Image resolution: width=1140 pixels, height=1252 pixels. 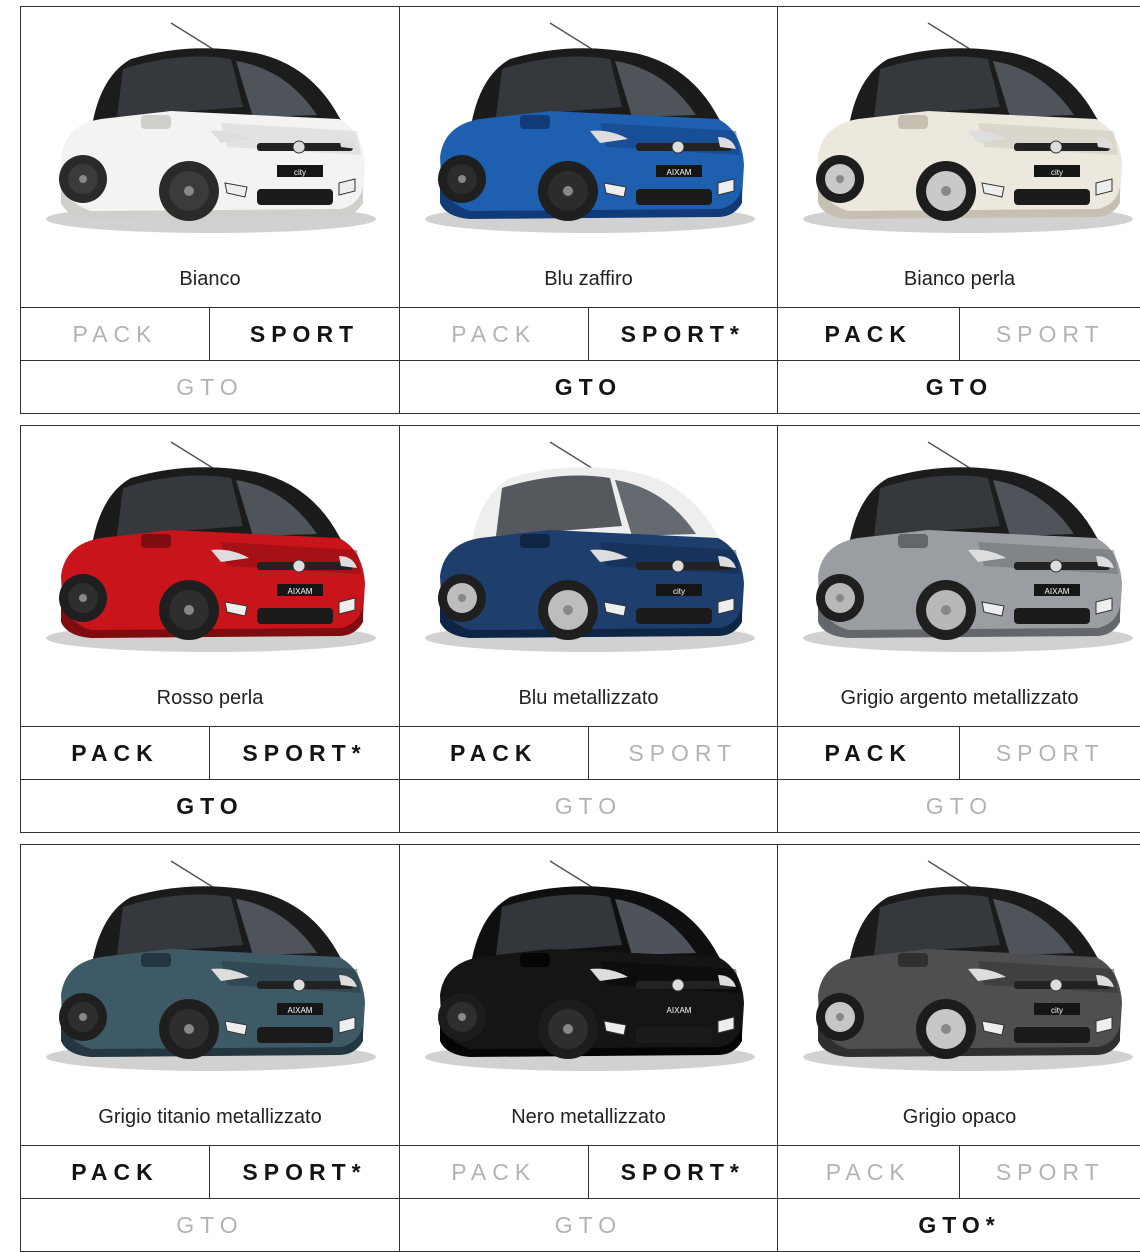 I want to click on color-name: Blu zaffiro, so click(x=588, y=279).